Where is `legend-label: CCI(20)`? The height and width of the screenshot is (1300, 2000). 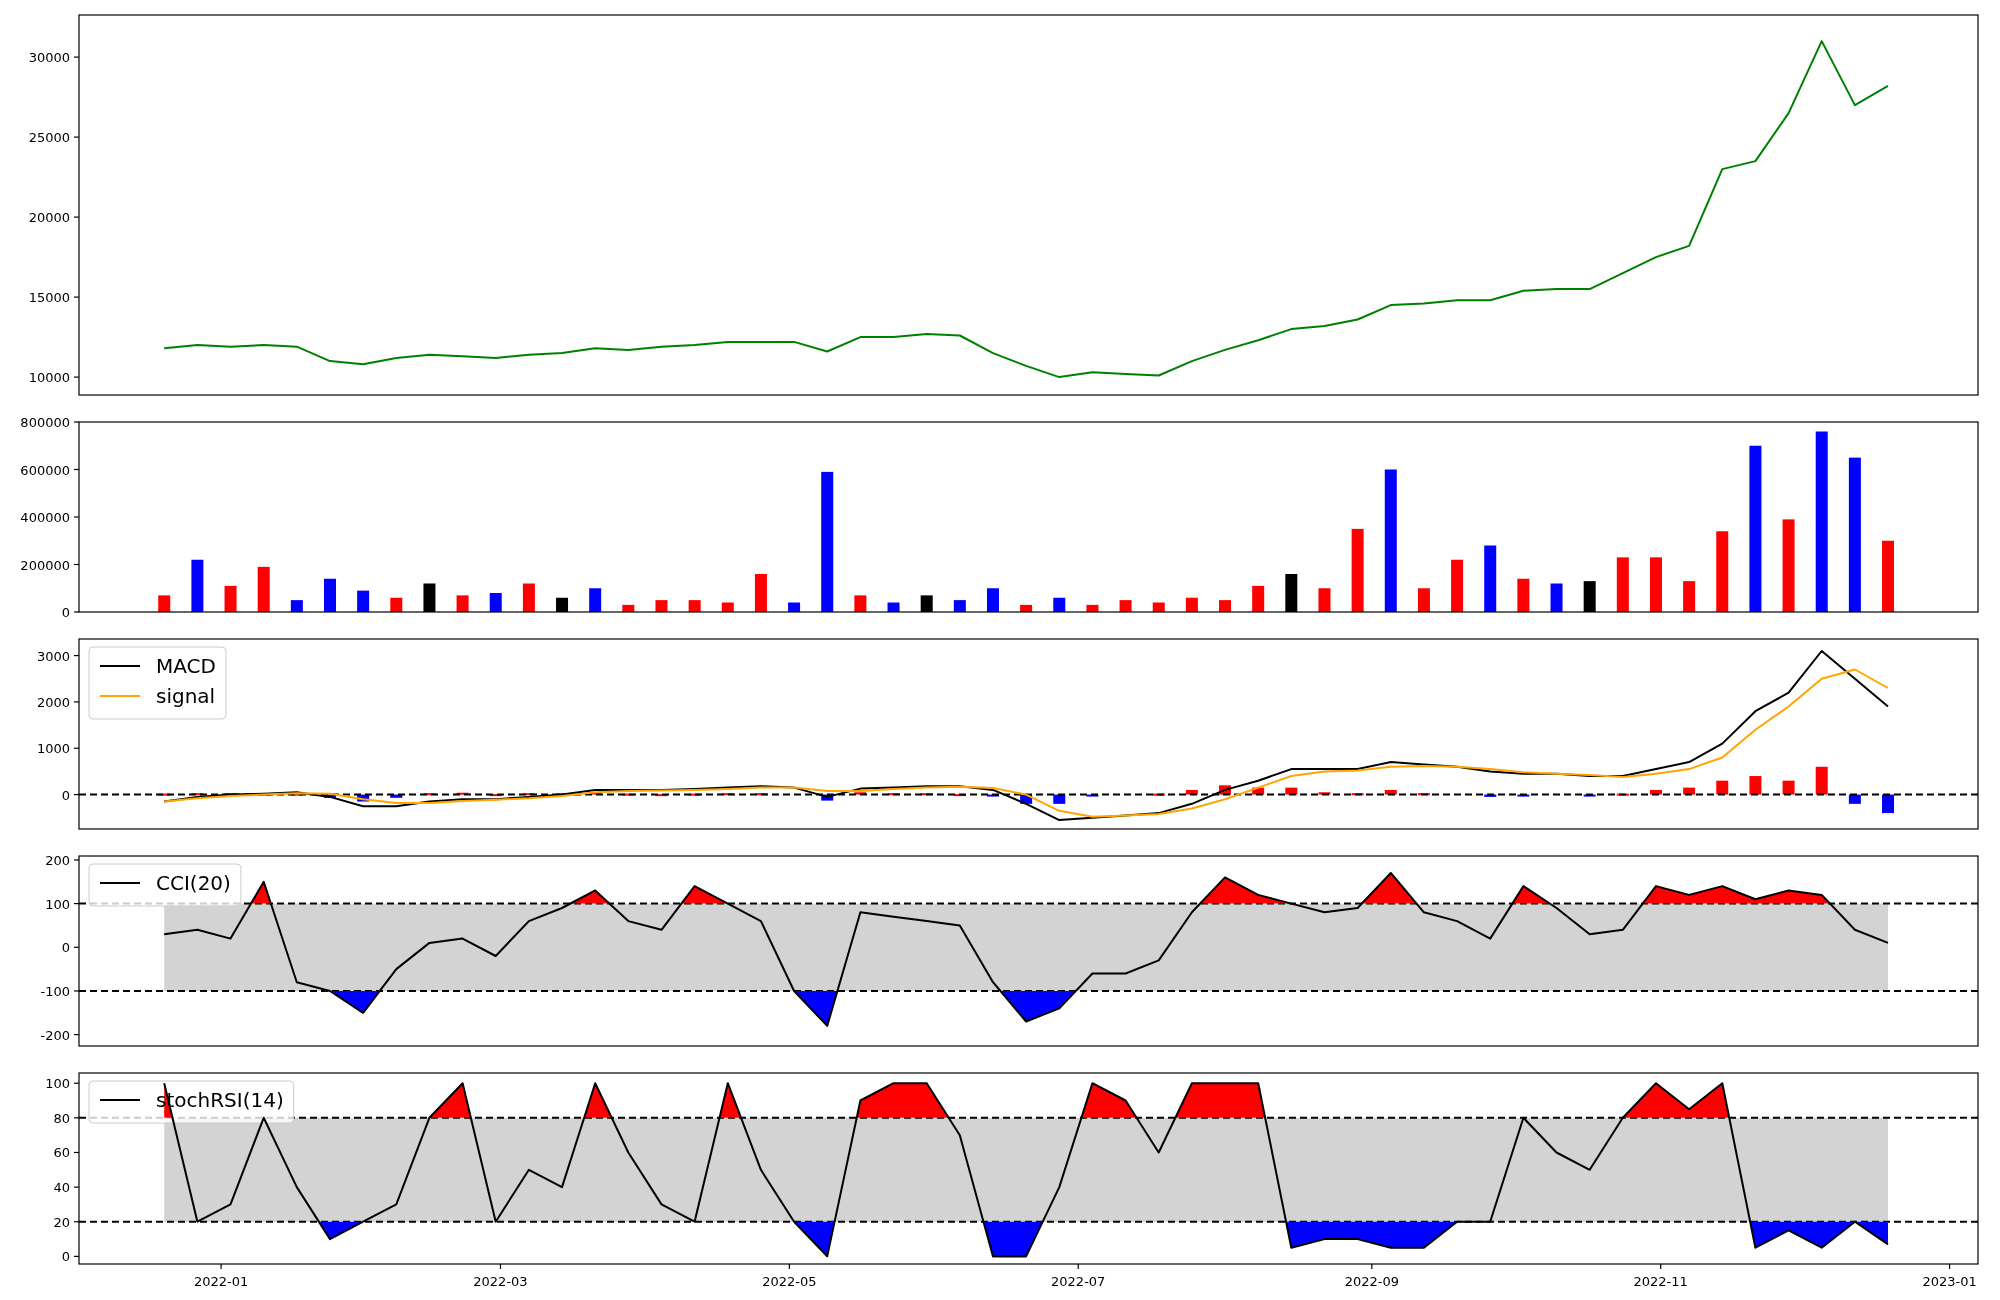
legend-label: CCI(20) is located at coordinates (193, 883).